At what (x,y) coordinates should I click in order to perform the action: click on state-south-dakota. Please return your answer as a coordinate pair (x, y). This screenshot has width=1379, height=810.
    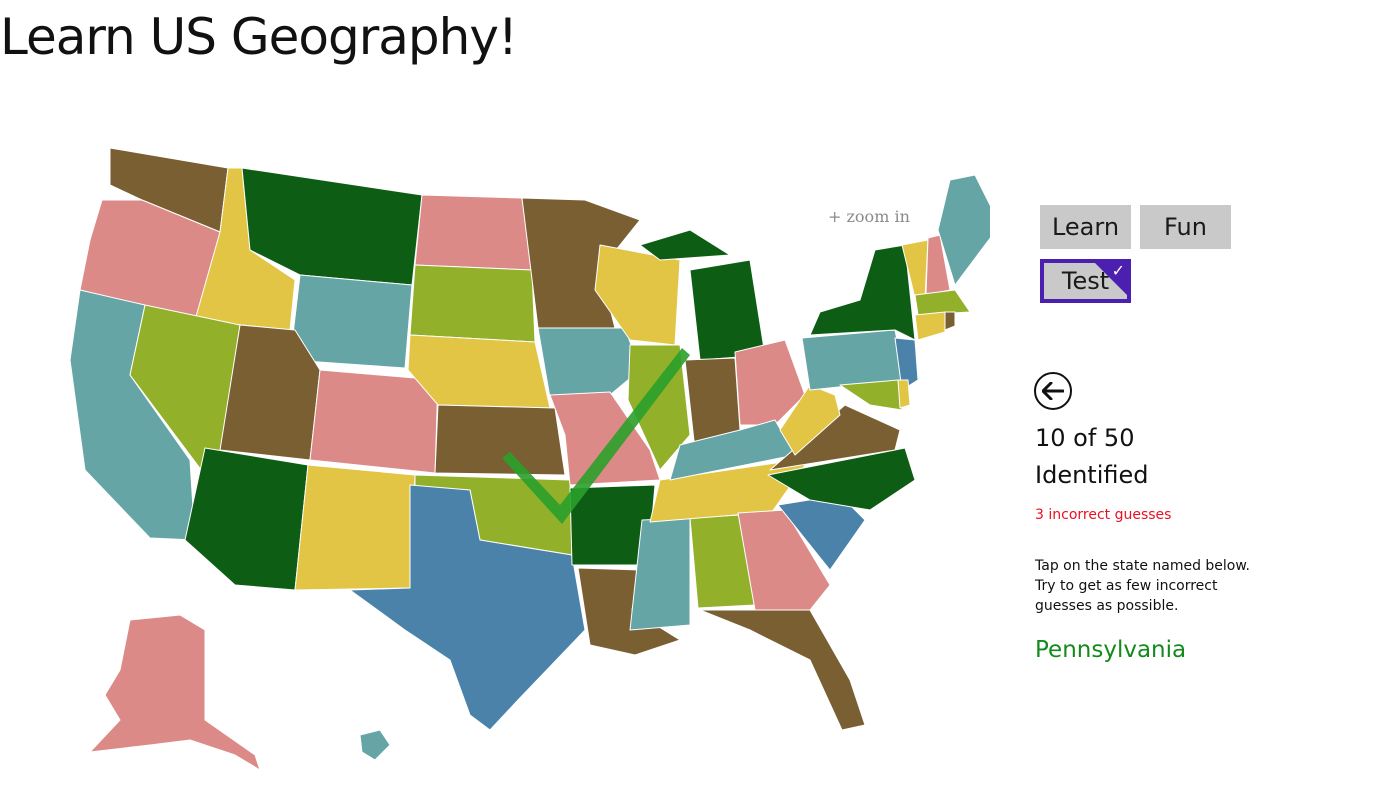
    Looking at the image, I should click on (472, 303).